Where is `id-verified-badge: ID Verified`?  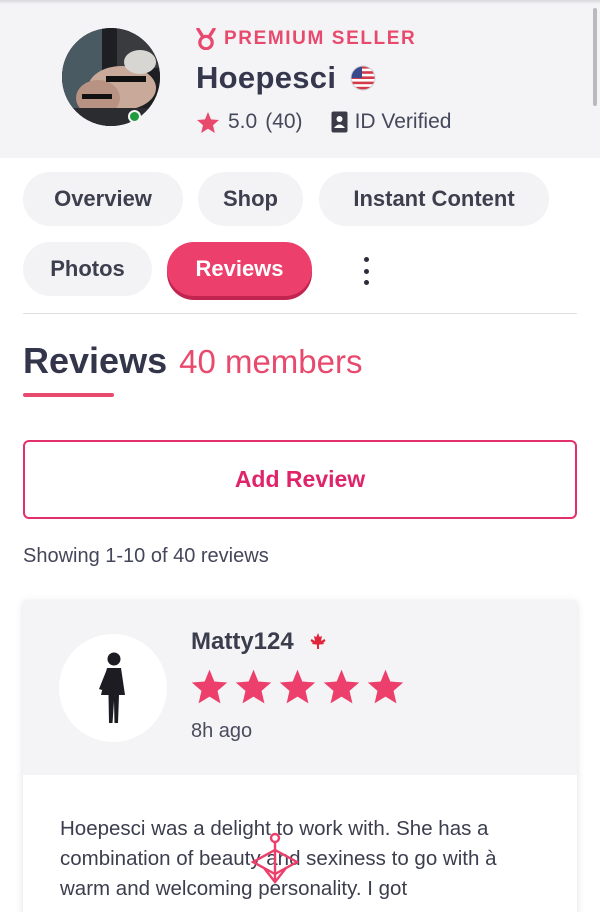
id-verified-badge: ID Verified is located at coordinates (391, 122).